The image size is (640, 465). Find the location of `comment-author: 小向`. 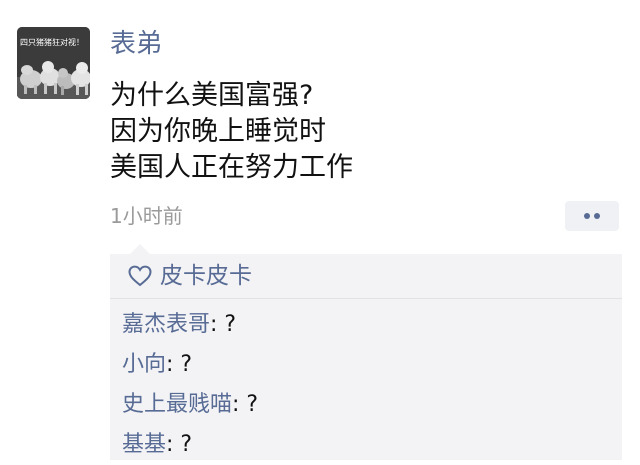

comment-author: 小向 is located at coordinates (144, 364).